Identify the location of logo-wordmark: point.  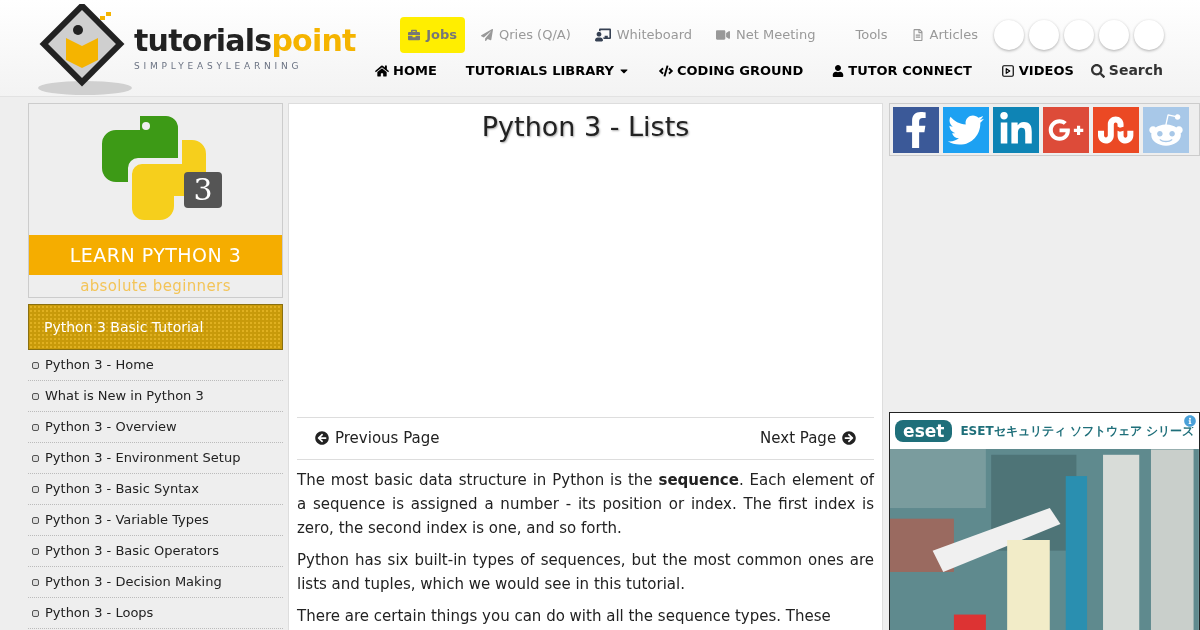
(313, 41).